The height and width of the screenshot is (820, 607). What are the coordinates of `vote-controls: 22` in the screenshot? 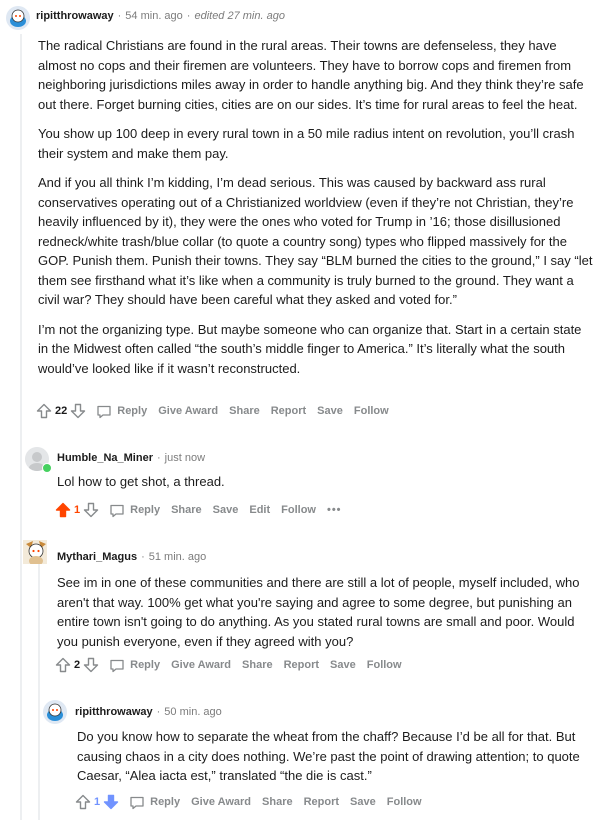 It's located at (61, 411).